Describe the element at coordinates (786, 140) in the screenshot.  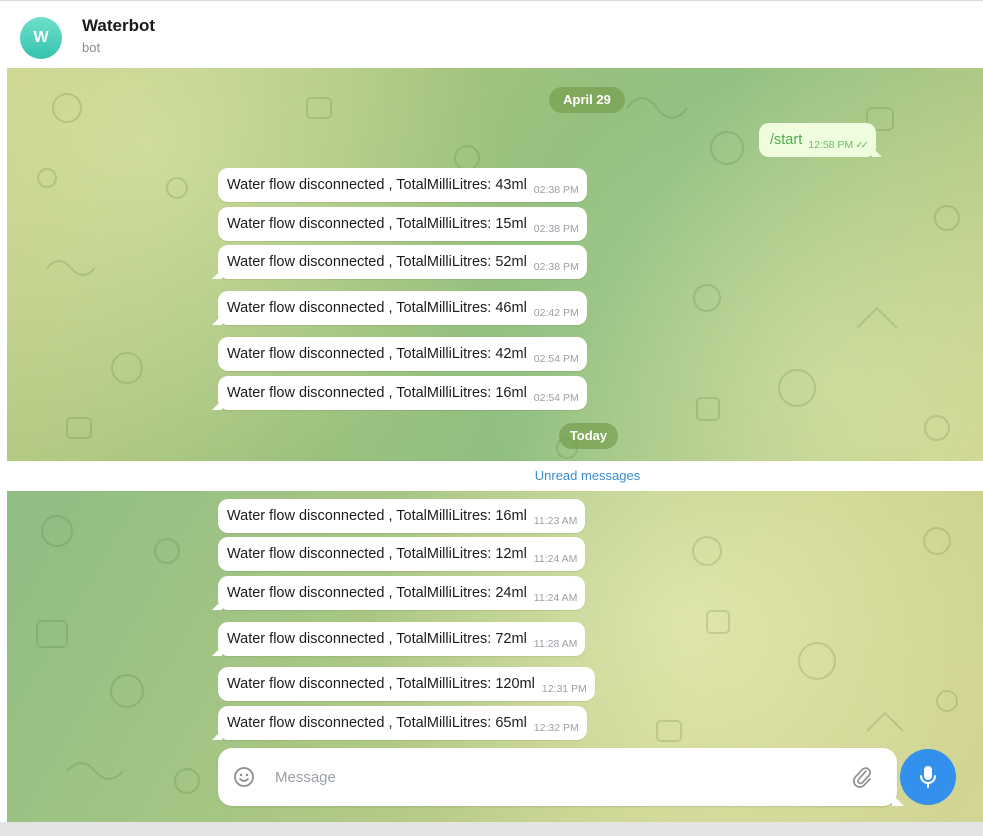
I see `outgoing-message-text: /start` at that location.